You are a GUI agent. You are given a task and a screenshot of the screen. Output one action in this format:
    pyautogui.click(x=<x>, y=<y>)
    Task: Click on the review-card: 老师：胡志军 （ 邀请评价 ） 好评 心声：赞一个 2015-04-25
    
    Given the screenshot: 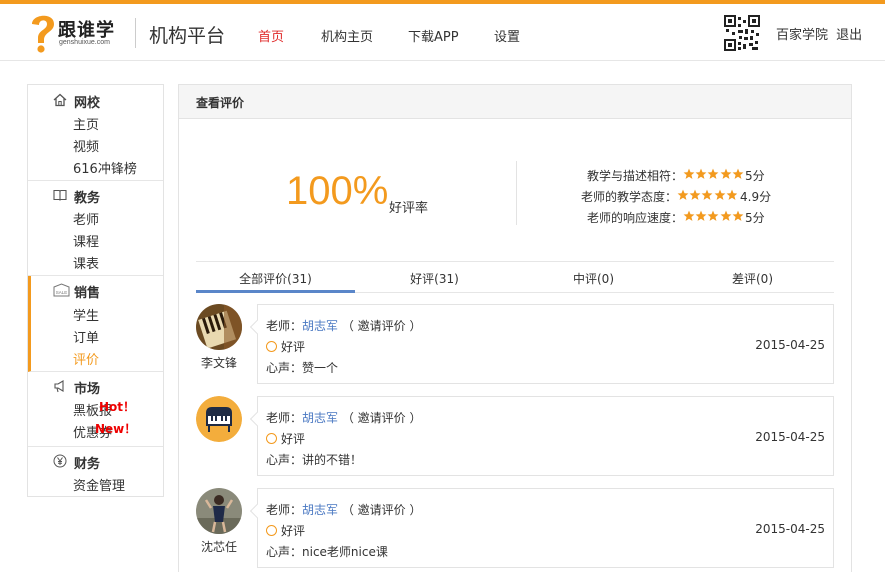 What is the action you would take?
    pyautogui.click(x=541, y=344)
    